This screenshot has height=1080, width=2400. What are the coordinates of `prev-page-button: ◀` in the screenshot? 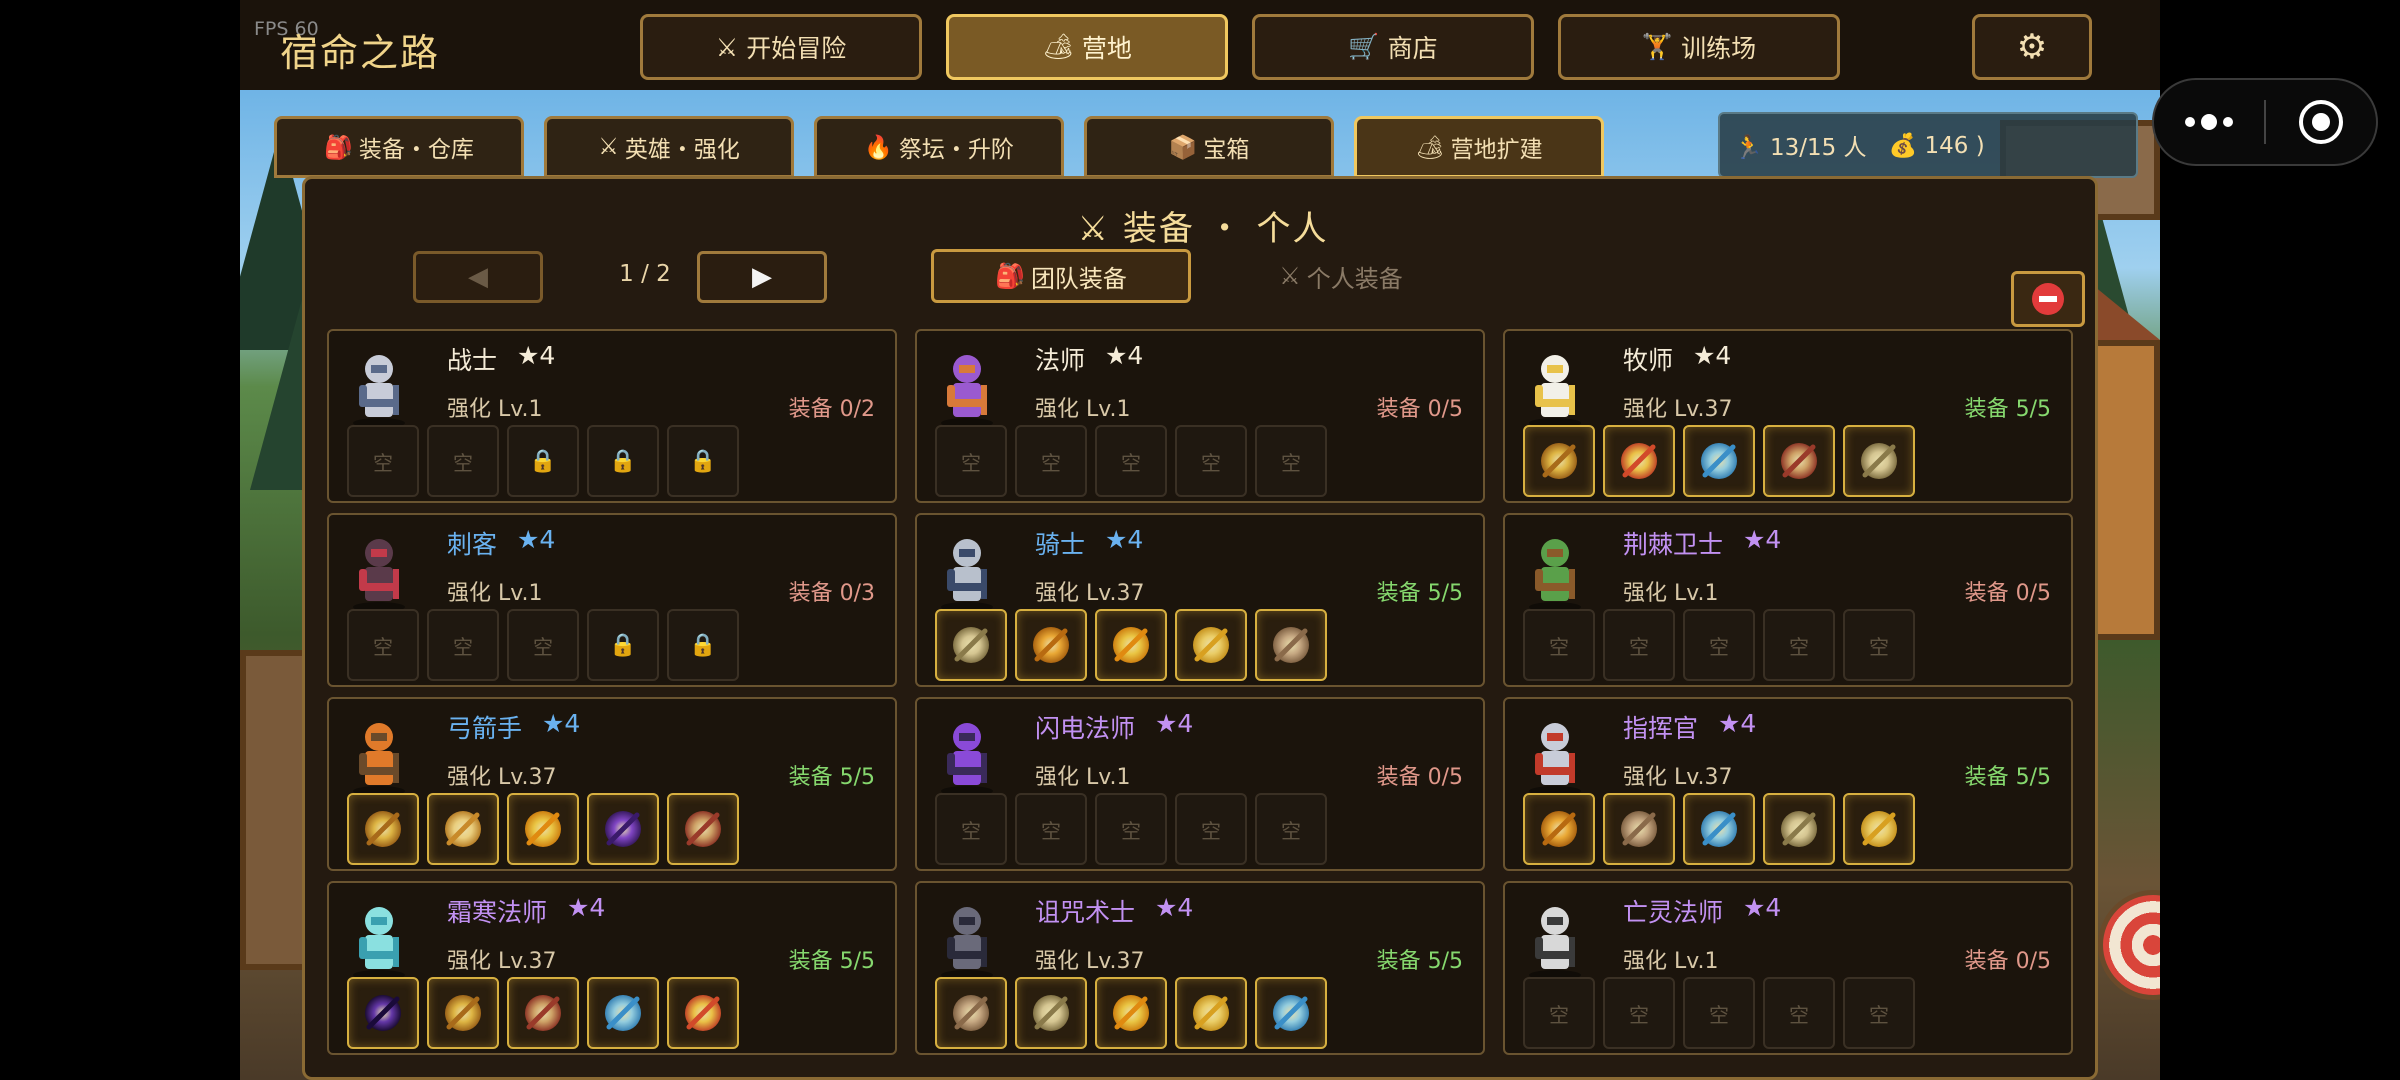 It's located at (478, 277).